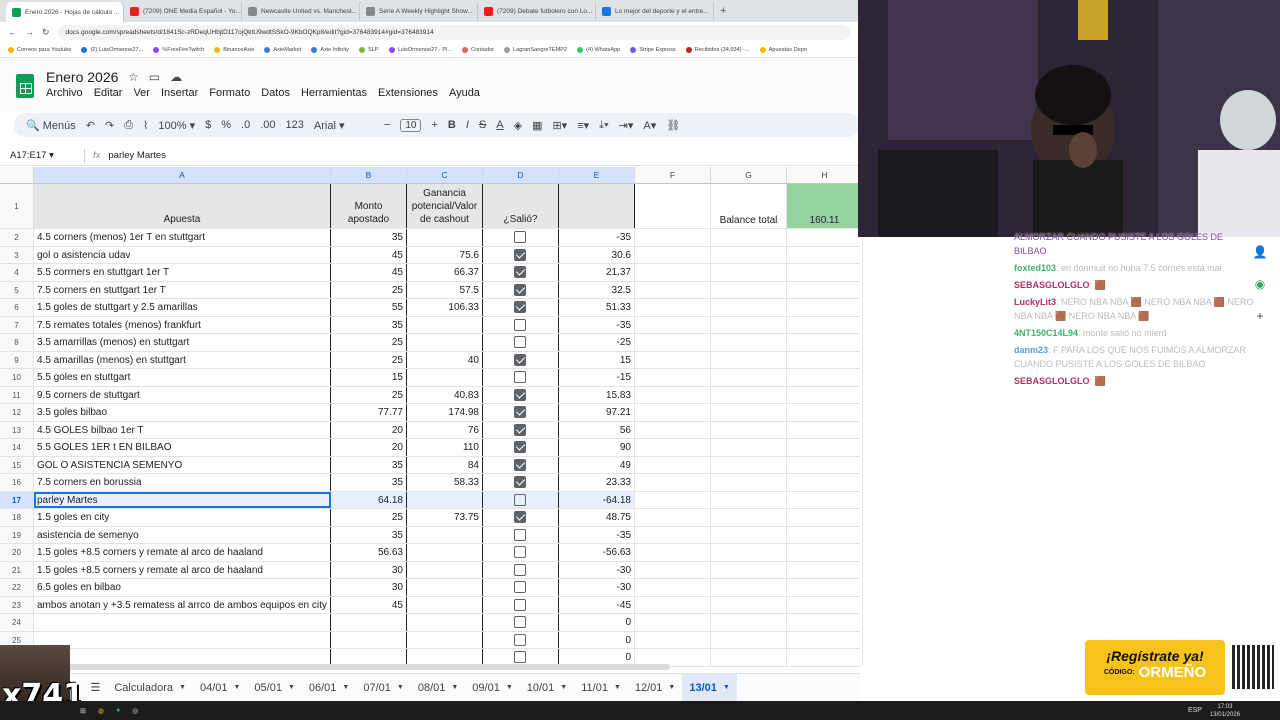  Describe the element at coordinates (29, 32) in the screenshot. I see `forward-icon: →` at that location.